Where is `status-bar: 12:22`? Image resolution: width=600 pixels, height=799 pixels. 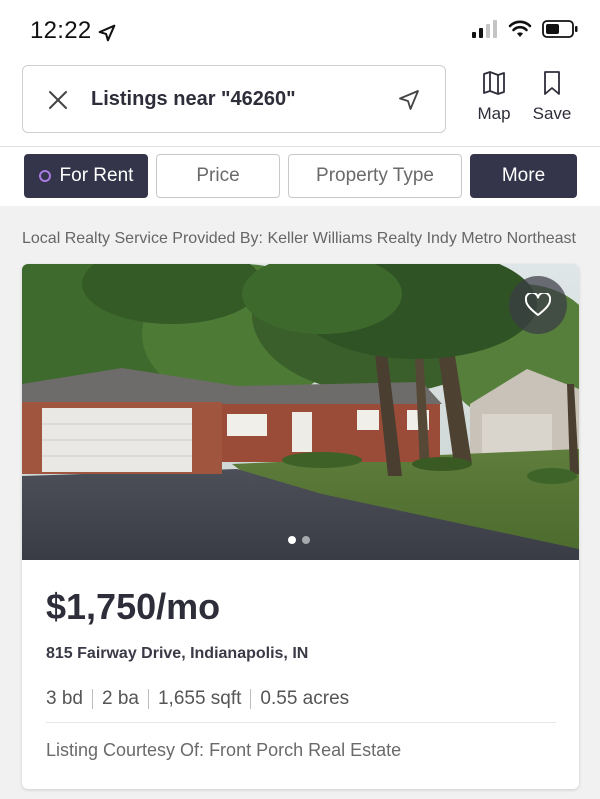 status-bar: 12:22 is located at coordinates (300, 31).